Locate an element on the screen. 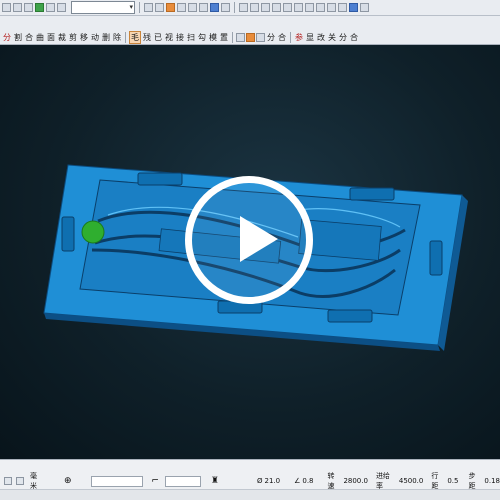  view-top-icon is located at coordinates (254, 7).